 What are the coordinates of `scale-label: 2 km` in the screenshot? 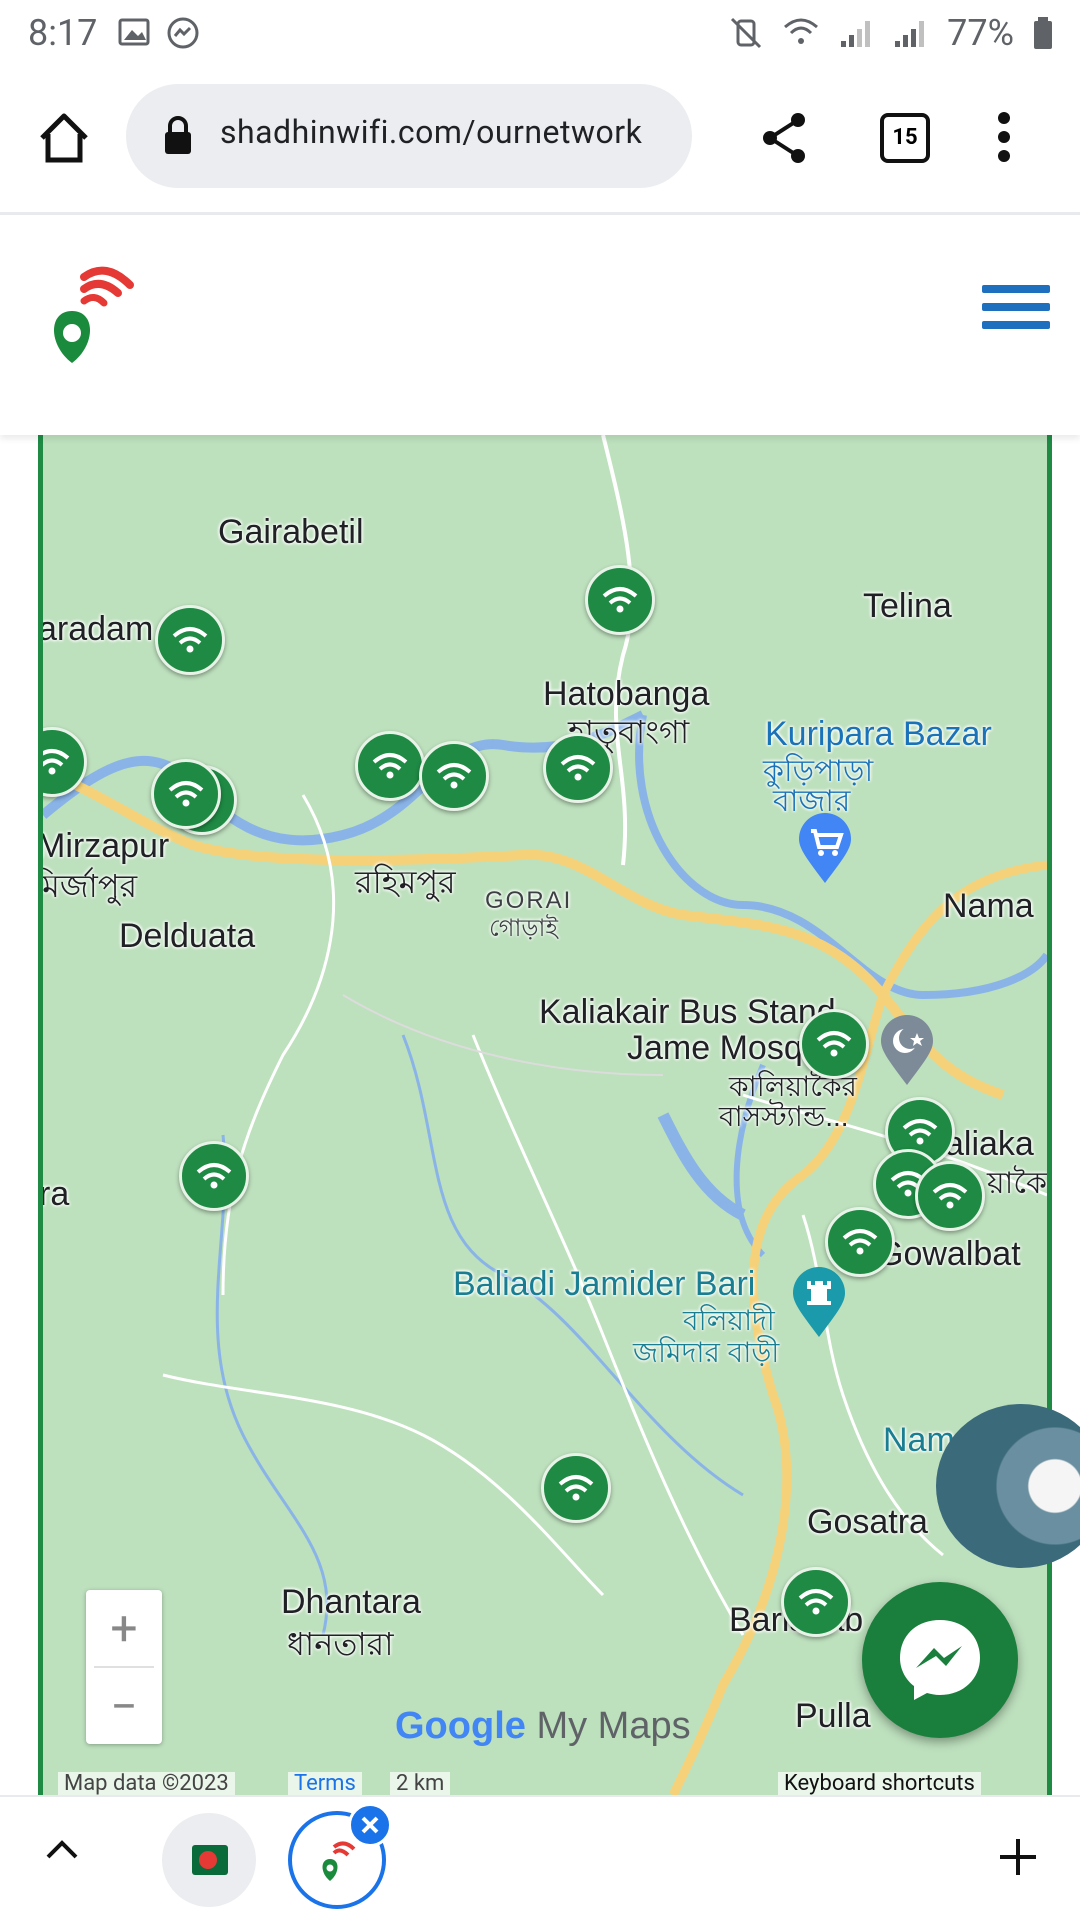 It's located at (420, 1784).